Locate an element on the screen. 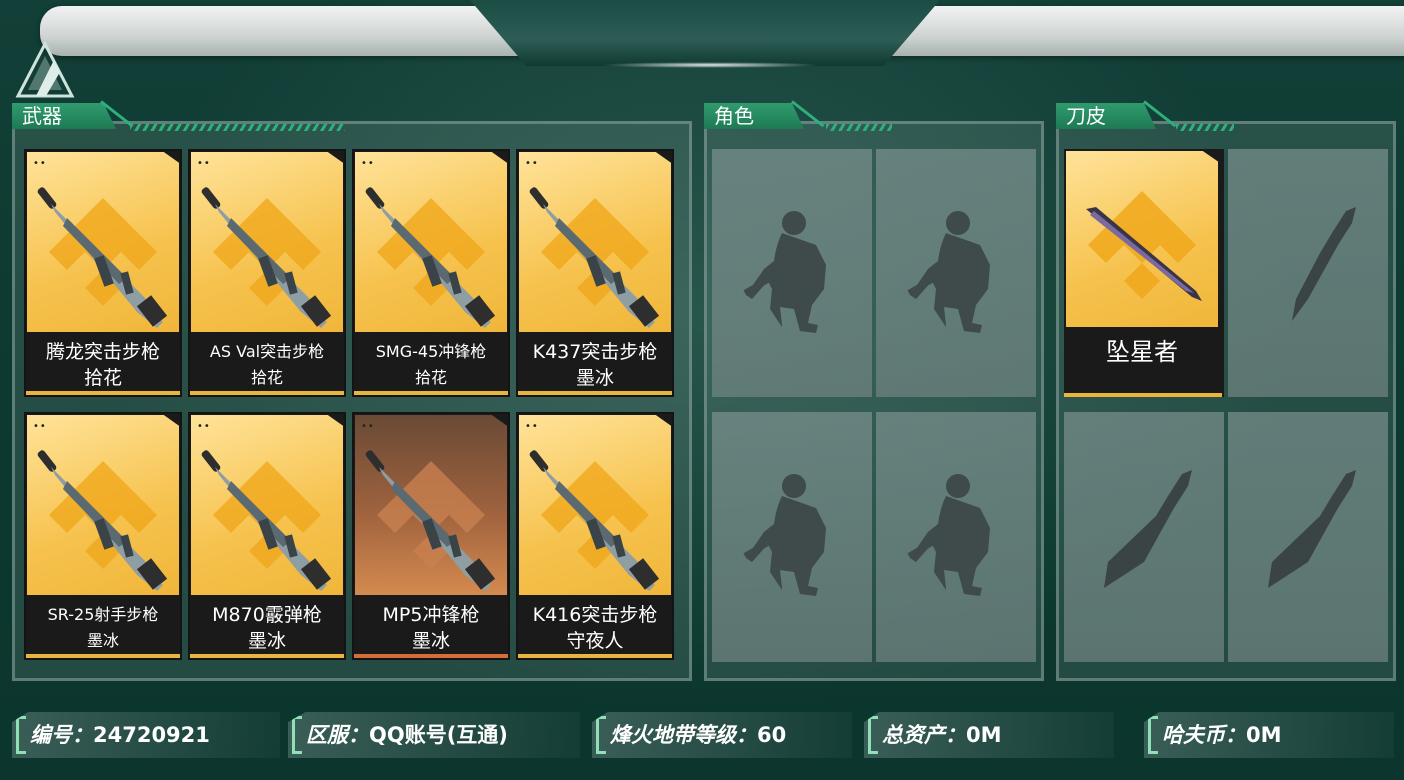 This screenshot has height=780, width=1404. weapon-name: SMG-45冲锋枪 is located at coordinates (431, 351).